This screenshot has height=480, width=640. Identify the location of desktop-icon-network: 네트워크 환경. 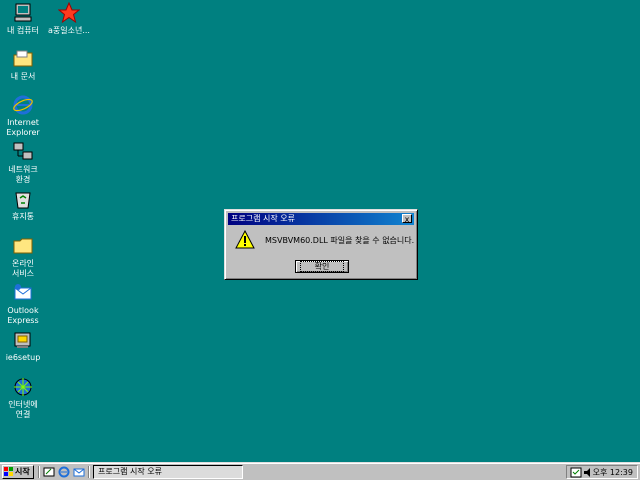
(23, 163).